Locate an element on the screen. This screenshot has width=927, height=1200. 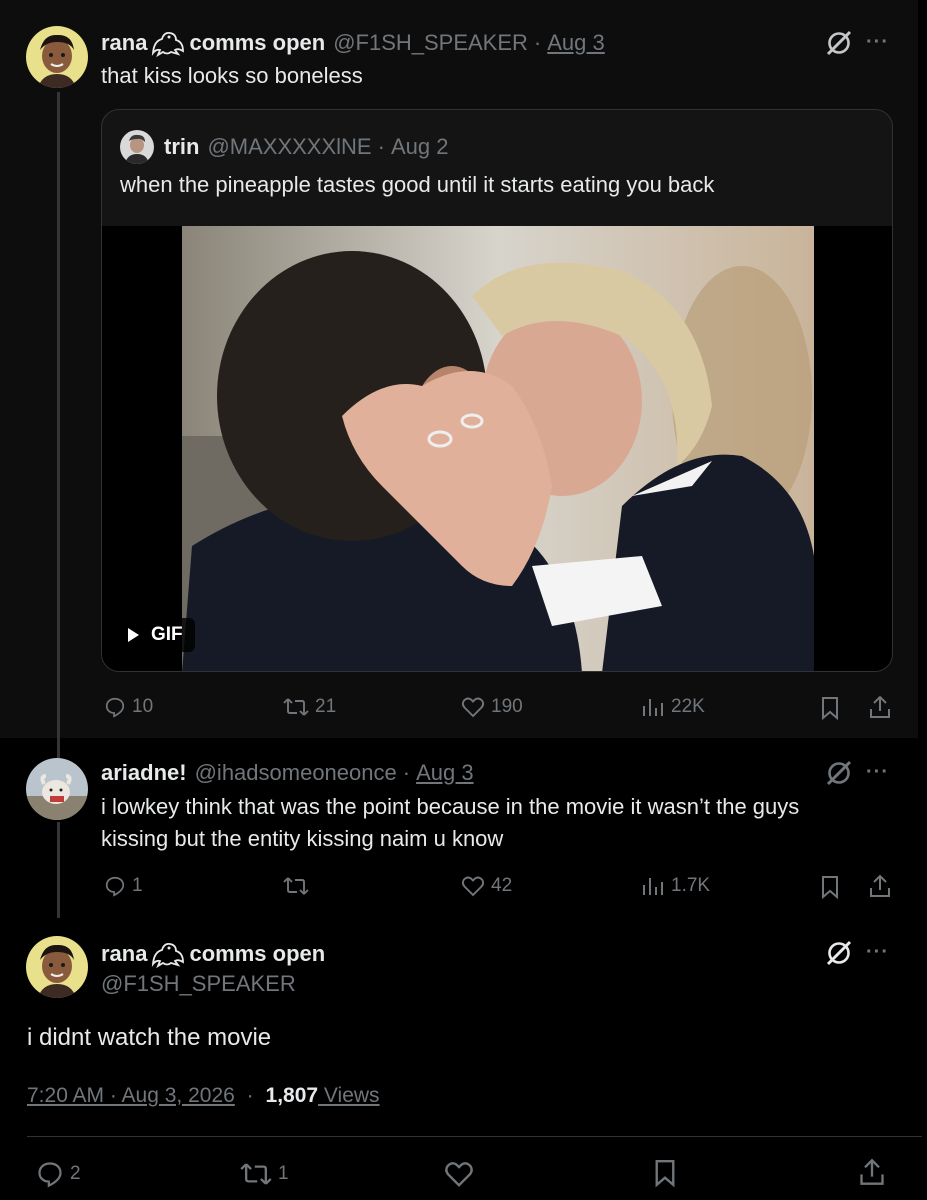
gif-badge: GIF is located at coordinates (155, 635).